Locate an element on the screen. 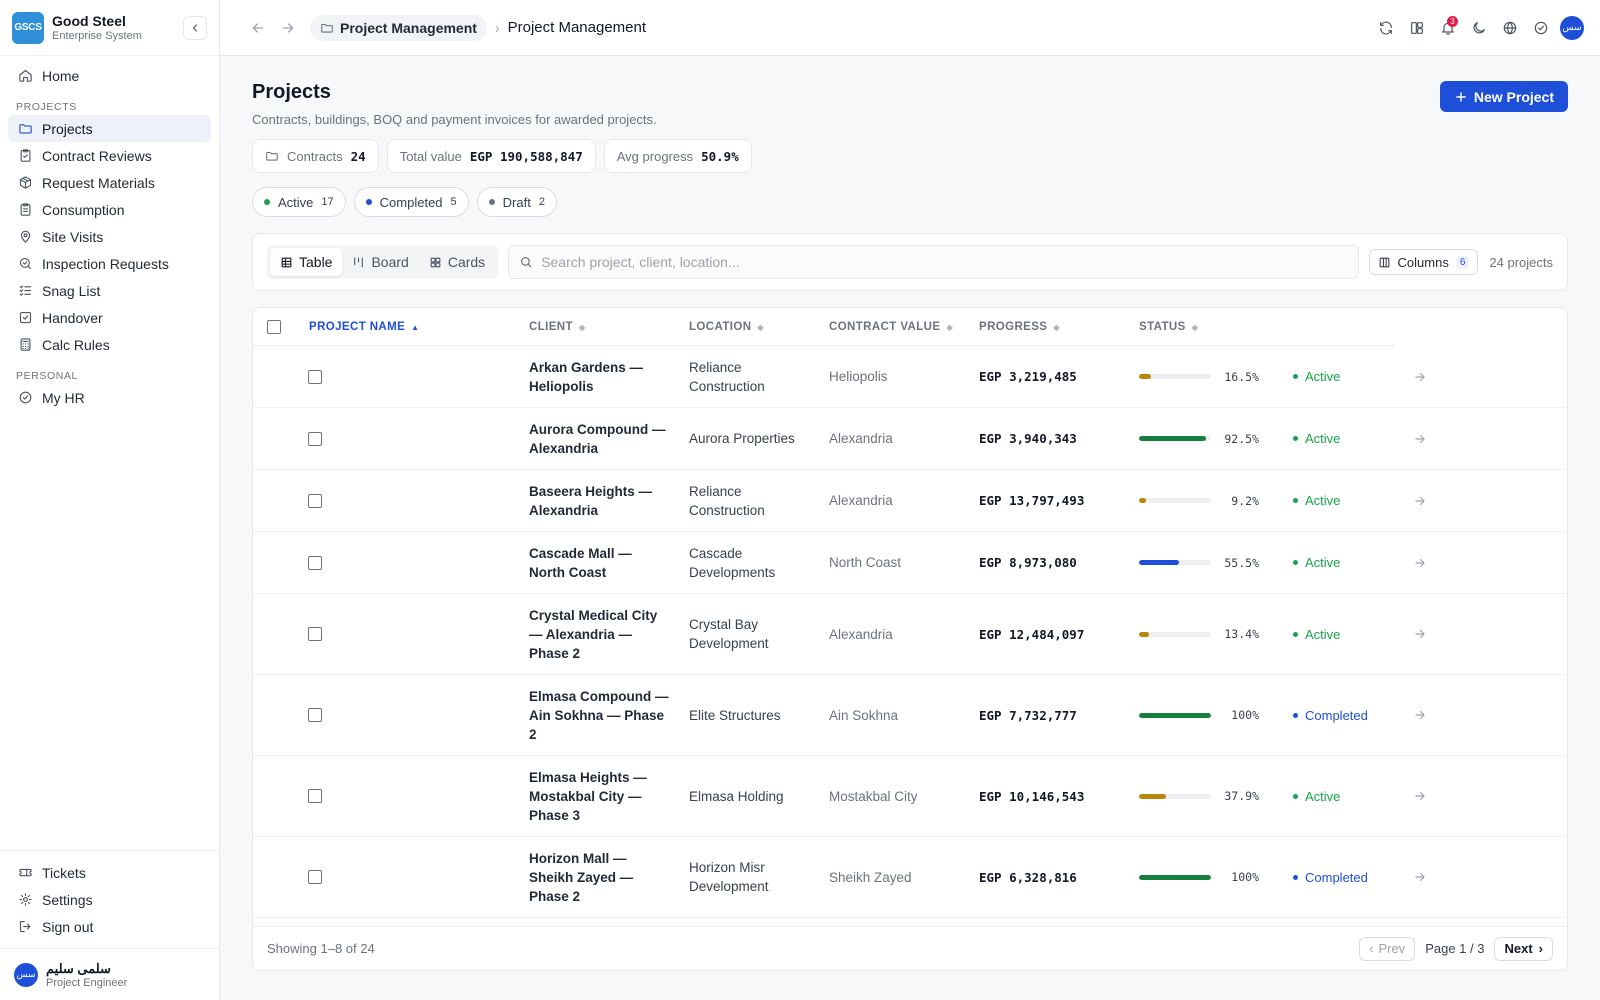  sidebar-item-snag-list: Snag List is located at coordinates (109, 290).